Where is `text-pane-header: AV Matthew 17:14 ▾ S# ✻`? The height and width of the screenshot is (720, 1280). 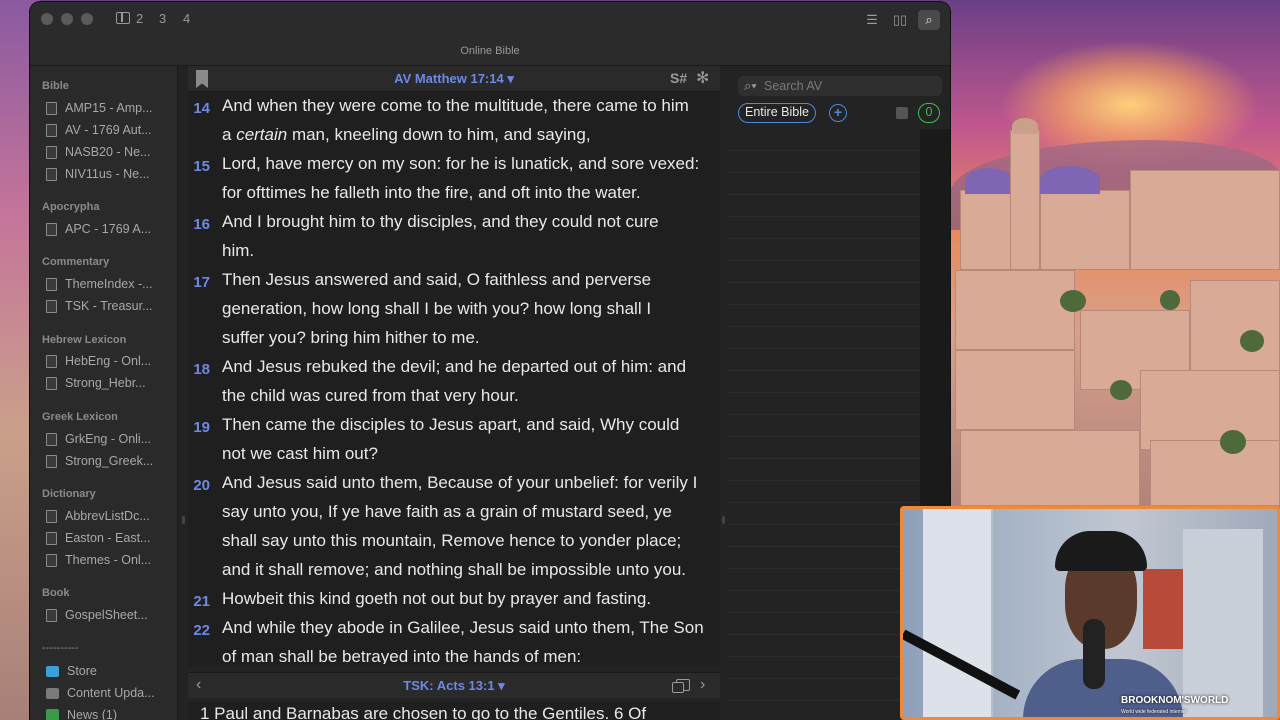
text-pane-header: AV Matthew 17:14 ▾ S# ✻ is located at coordinates (454, 79).